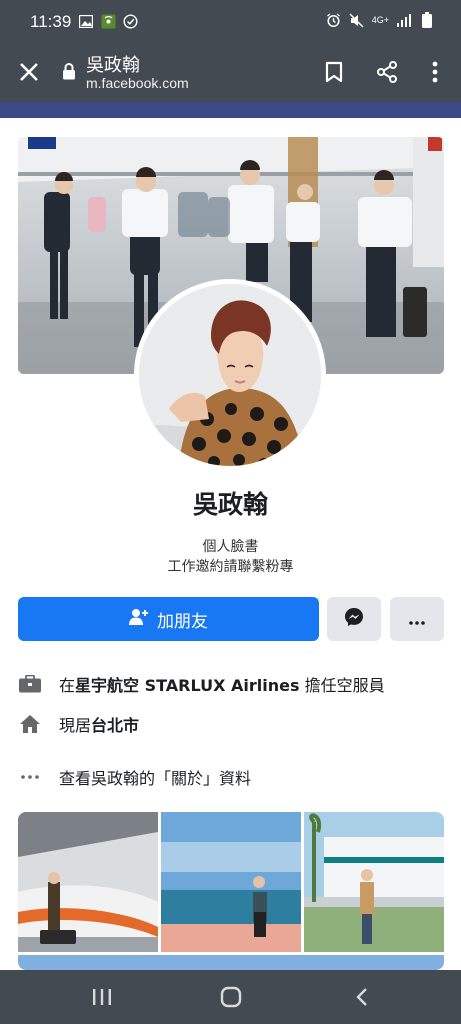 This screenshot has width=461, height=1024. What do you see at coordinates (30, 684) in the screenshot?
I see `briefcase-icon` at bounding box center [30, 684].